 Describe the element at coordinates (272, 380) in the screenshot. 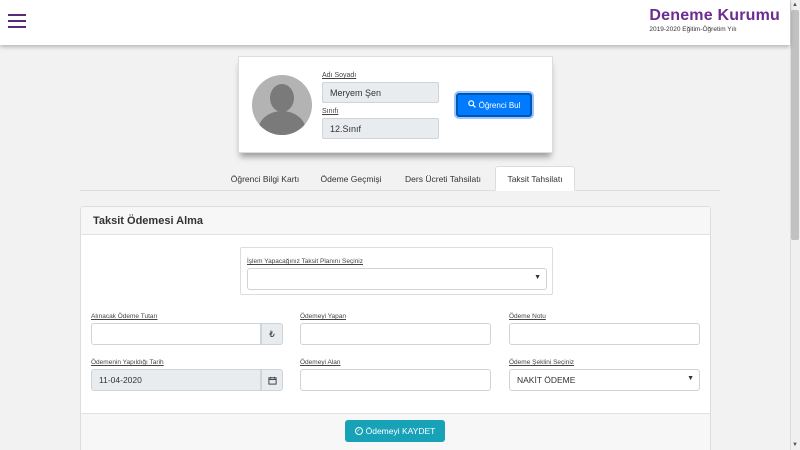

I see `calendar-icon` at that location.